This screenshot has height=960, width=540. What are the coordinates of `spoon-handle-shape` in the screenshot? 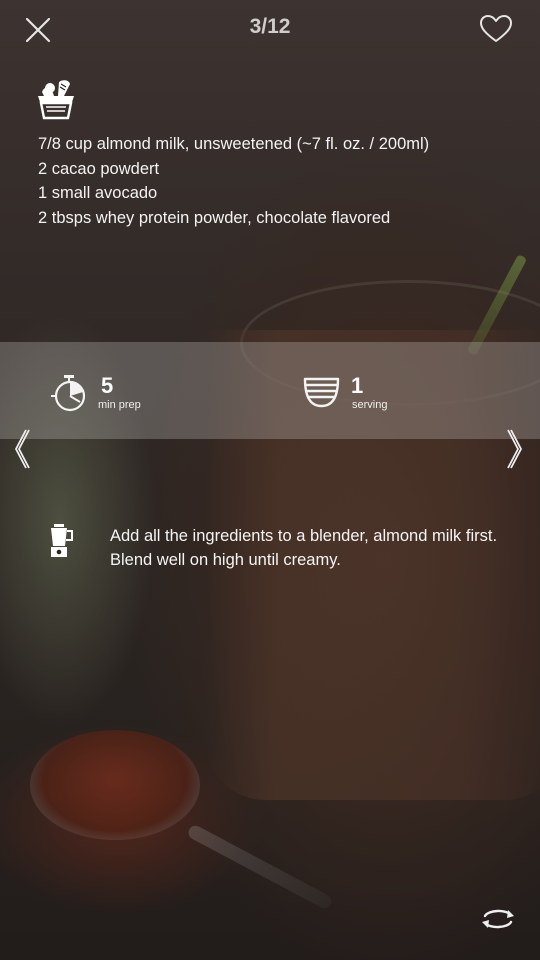 It's located at (260, 867).